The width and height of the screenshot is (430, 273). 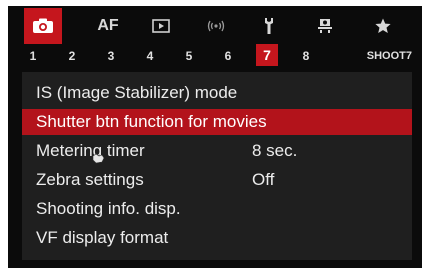 I want to click on tab-playback, so click(x=161, y=26).